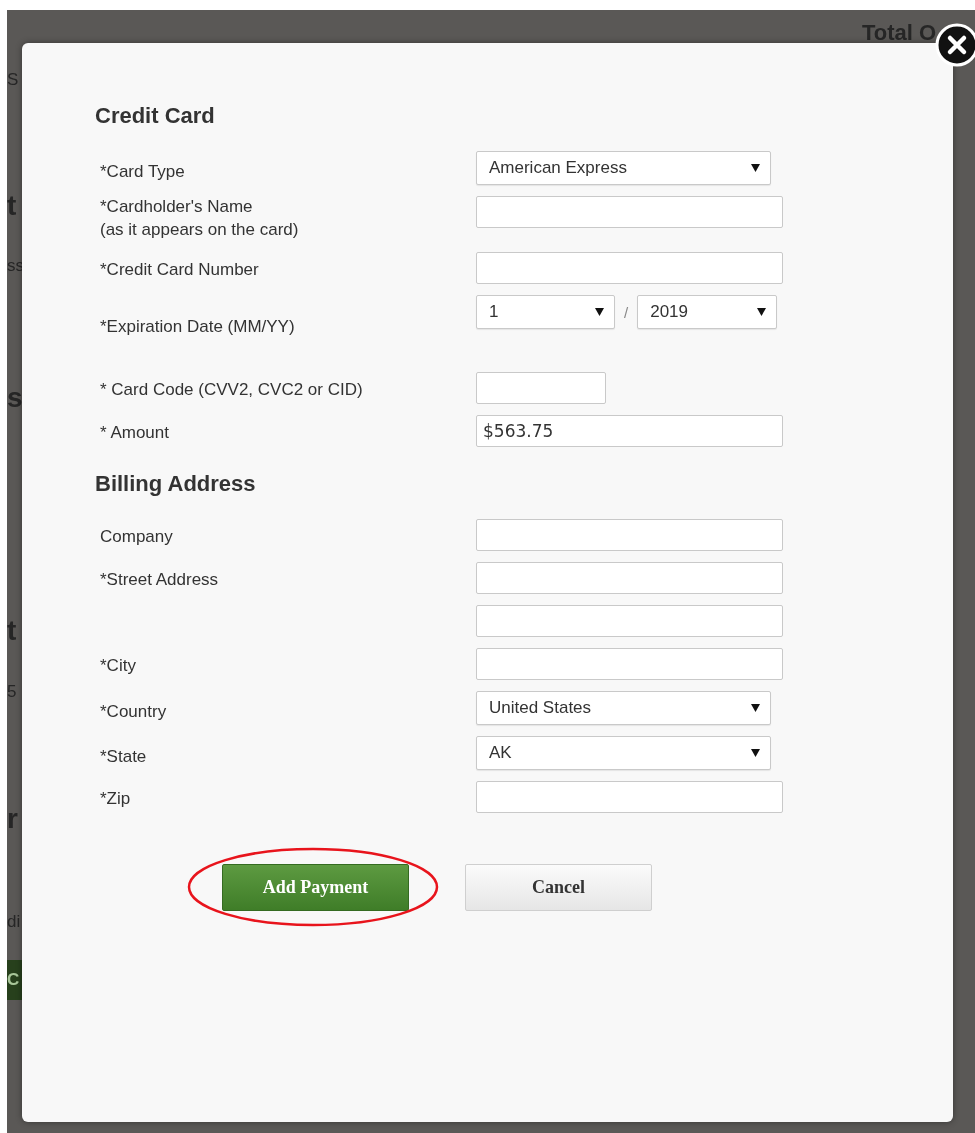  I want to click on field-label: * Amount, so click(135, 433).